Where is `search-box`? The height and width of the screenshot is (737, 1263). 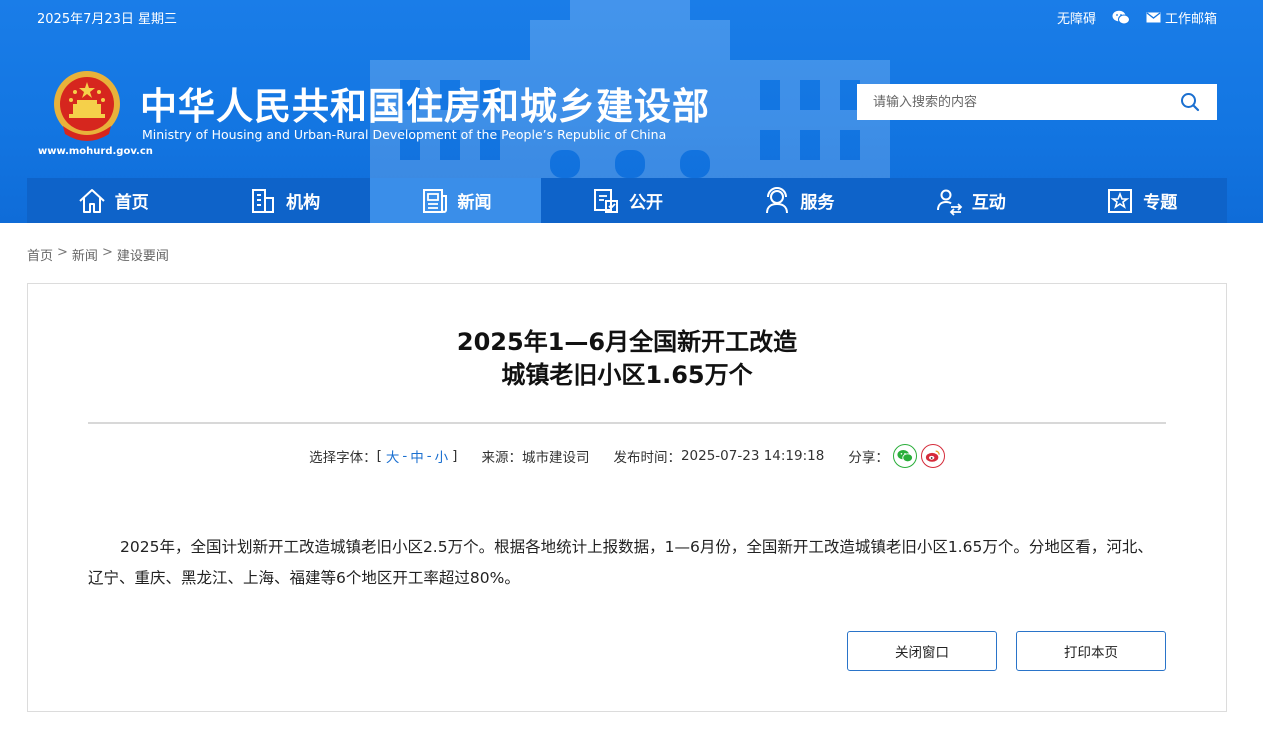
search-box is located at coordinates (1037, 102).